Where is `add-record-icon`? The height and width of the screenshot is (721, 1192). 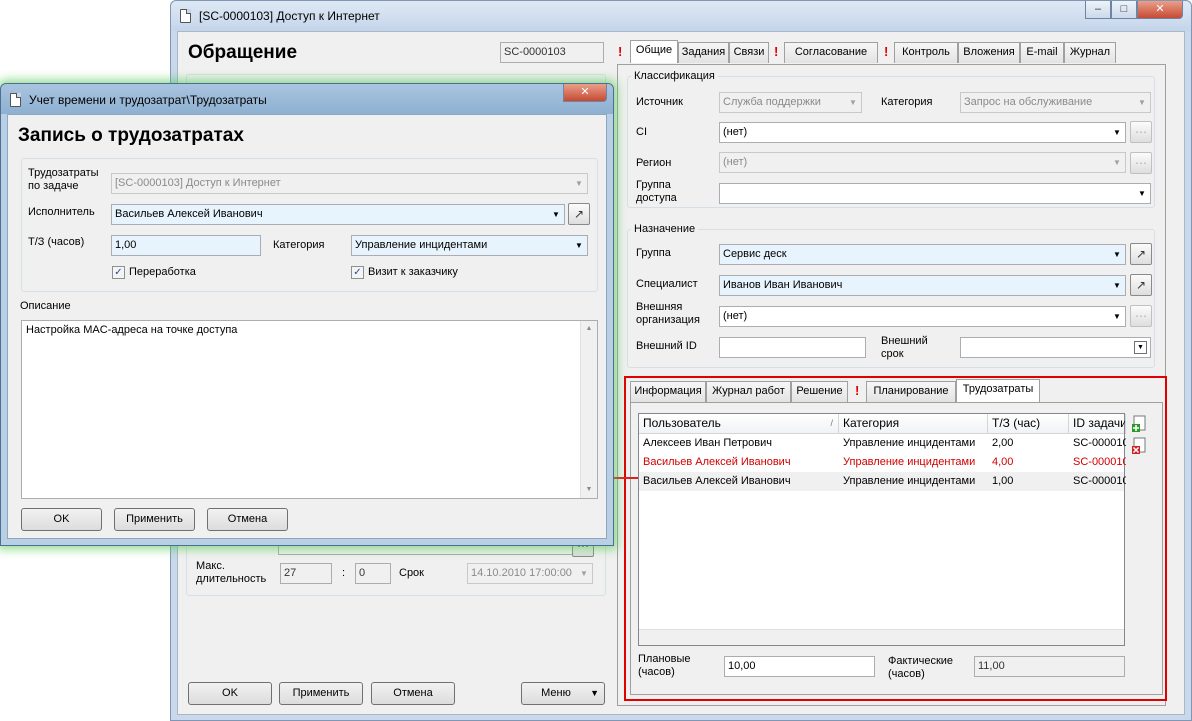 add-record-icon is located at coordinates (1140, 424).